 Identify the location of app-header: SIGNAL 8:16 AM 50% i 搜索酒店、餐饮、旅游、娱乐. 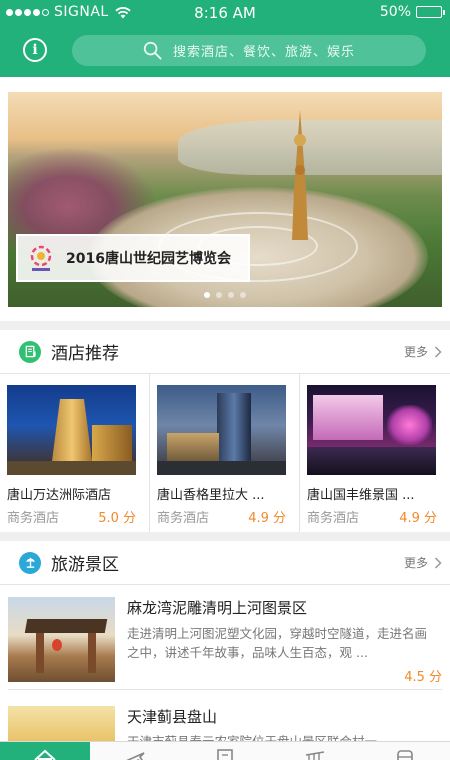
(225, 38).